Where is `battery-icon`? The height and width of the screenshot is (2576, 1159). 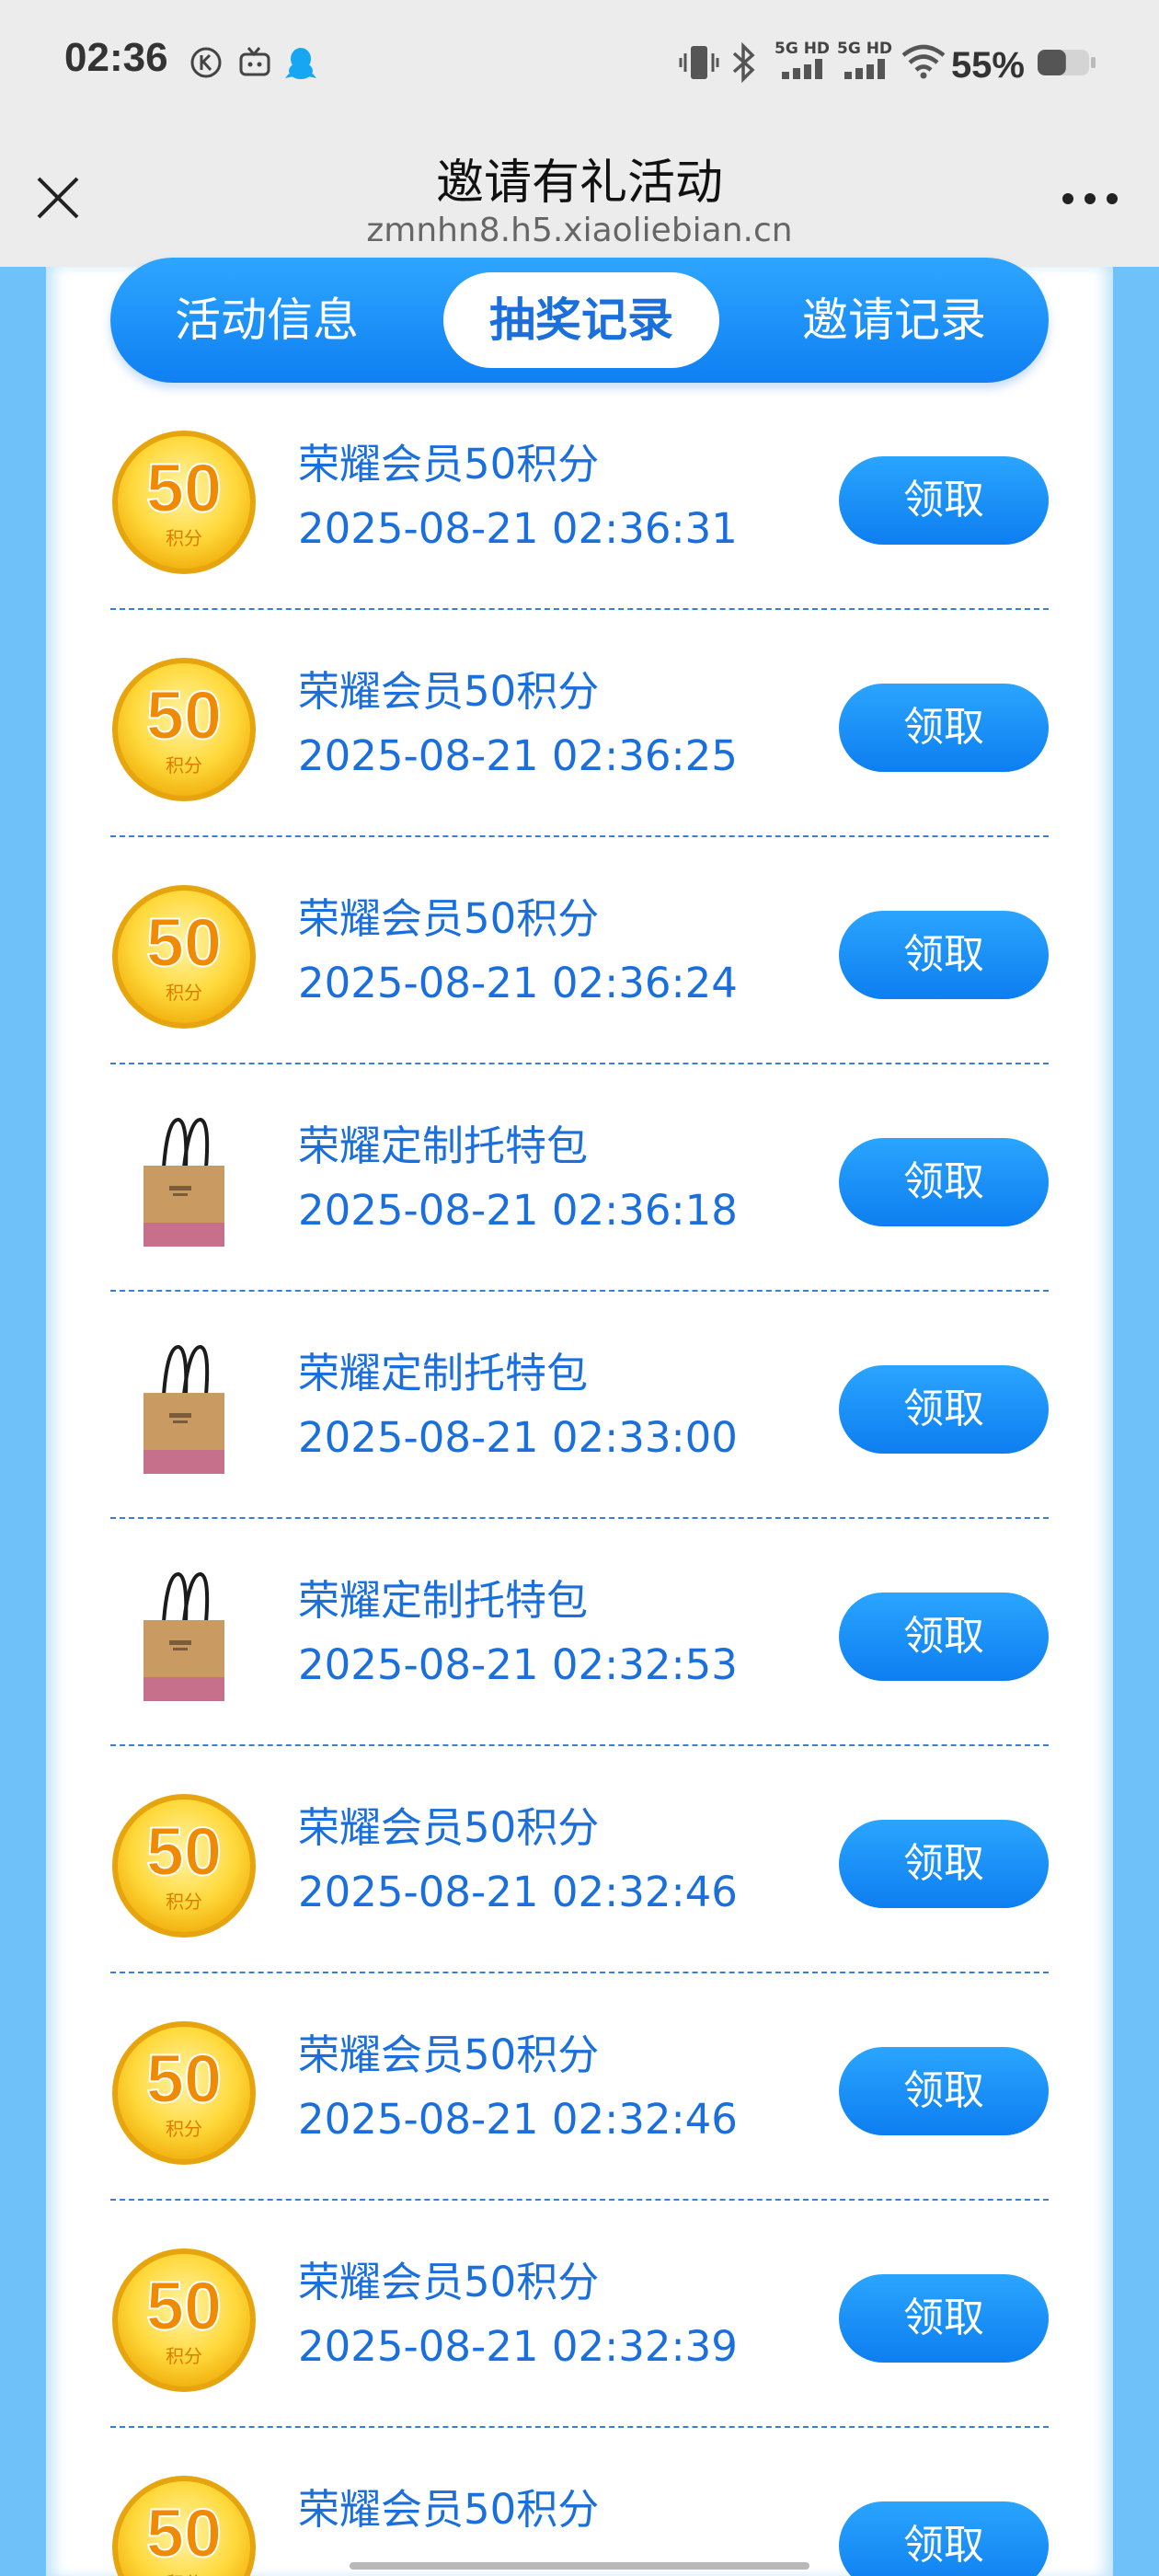 battery-icon is located at coordinates (1066, 64).